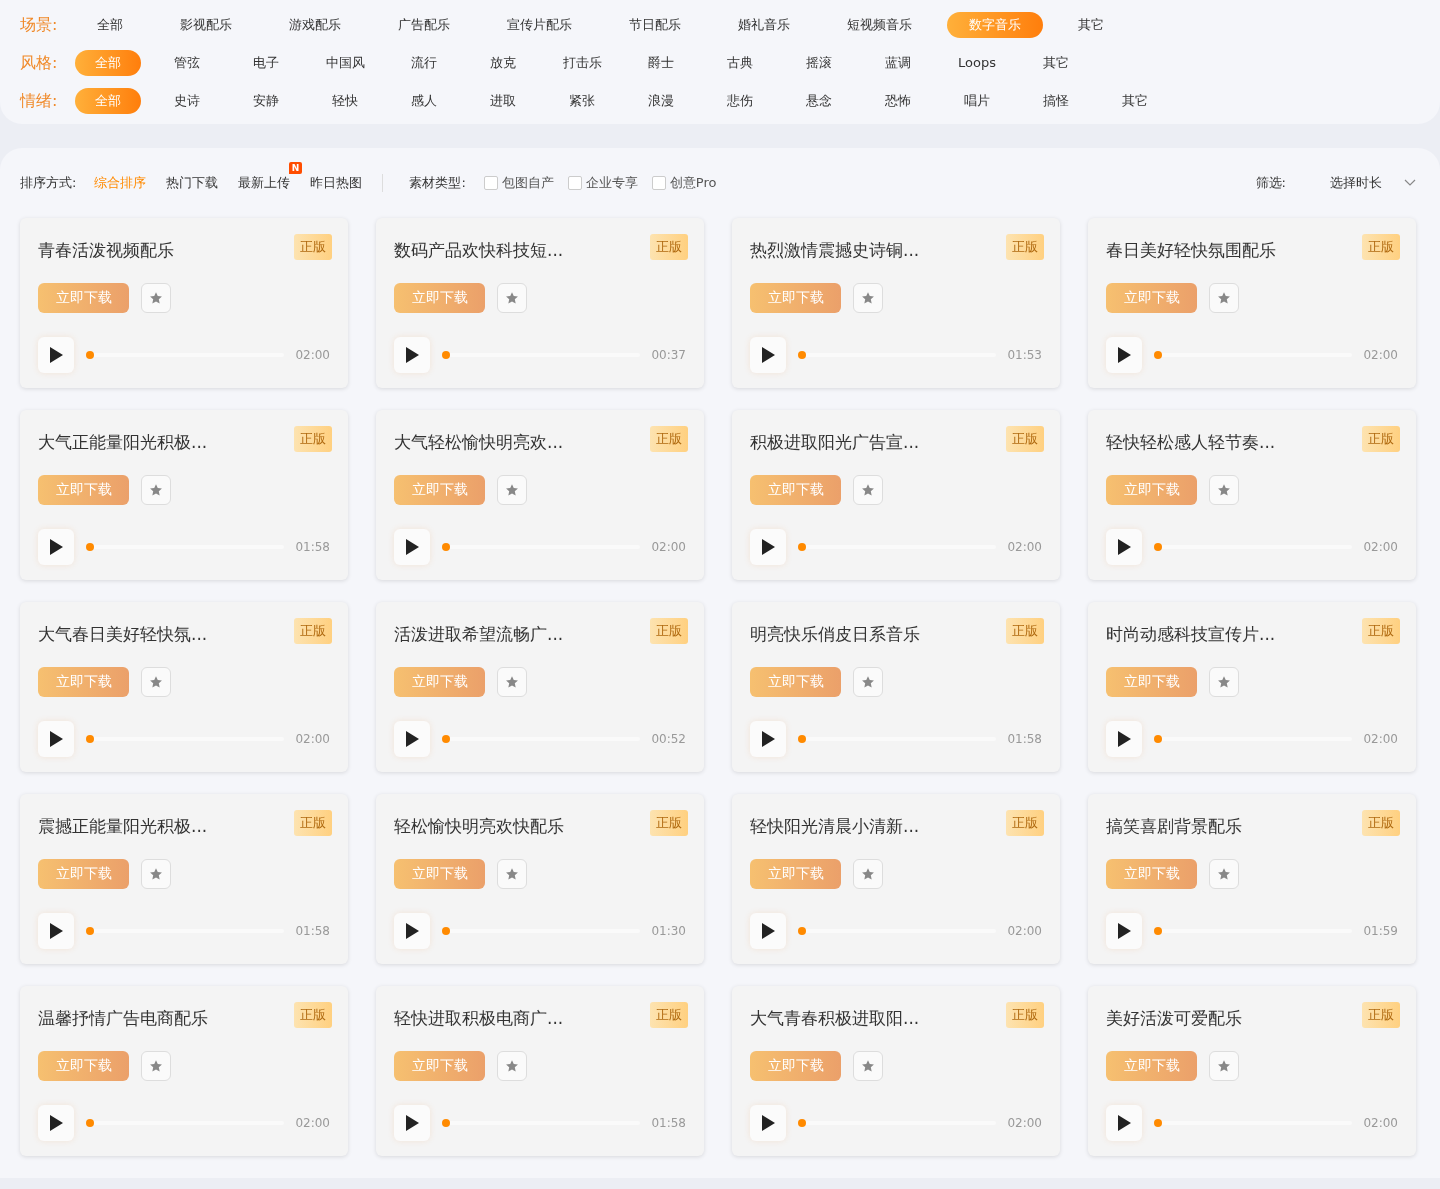 Image resolution: width=1440 pixels, height=1189 pixels. What do you see at coordinates (503, 101) in the screenshot?
I see `filter-option: 进取` at bounding box center [503, 101].